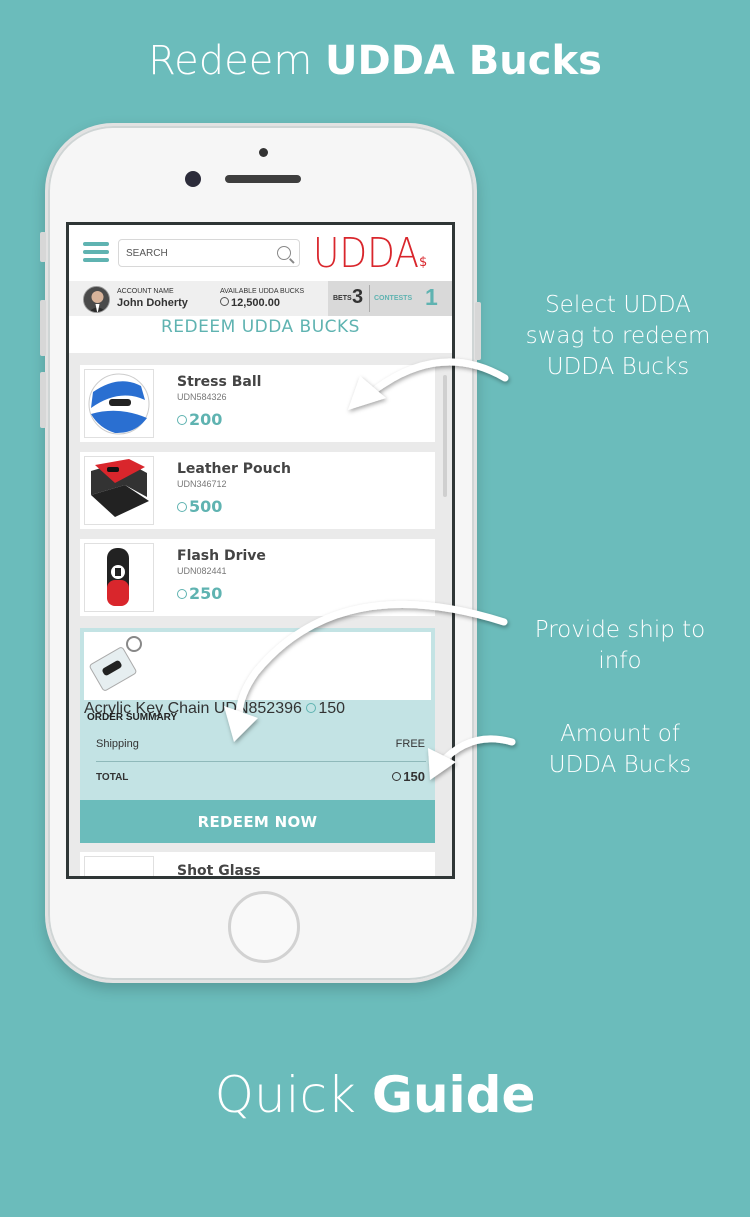 This screenshot has height=1217, width=750. Describe the element at coordinates (478, 331) in the screenshot. I see `power-button` at that location.